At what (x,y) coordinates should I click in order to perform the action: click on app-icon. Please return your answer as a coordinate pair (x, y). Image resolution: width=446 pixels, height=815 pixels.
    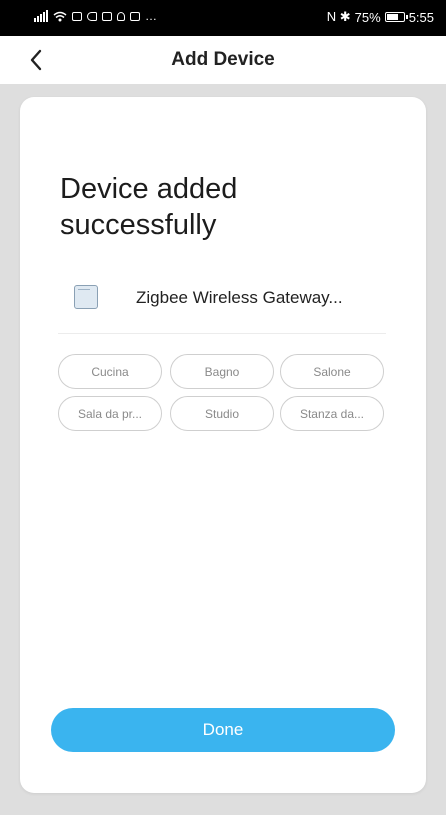
    Looking at the image, I should click on (135, 16).